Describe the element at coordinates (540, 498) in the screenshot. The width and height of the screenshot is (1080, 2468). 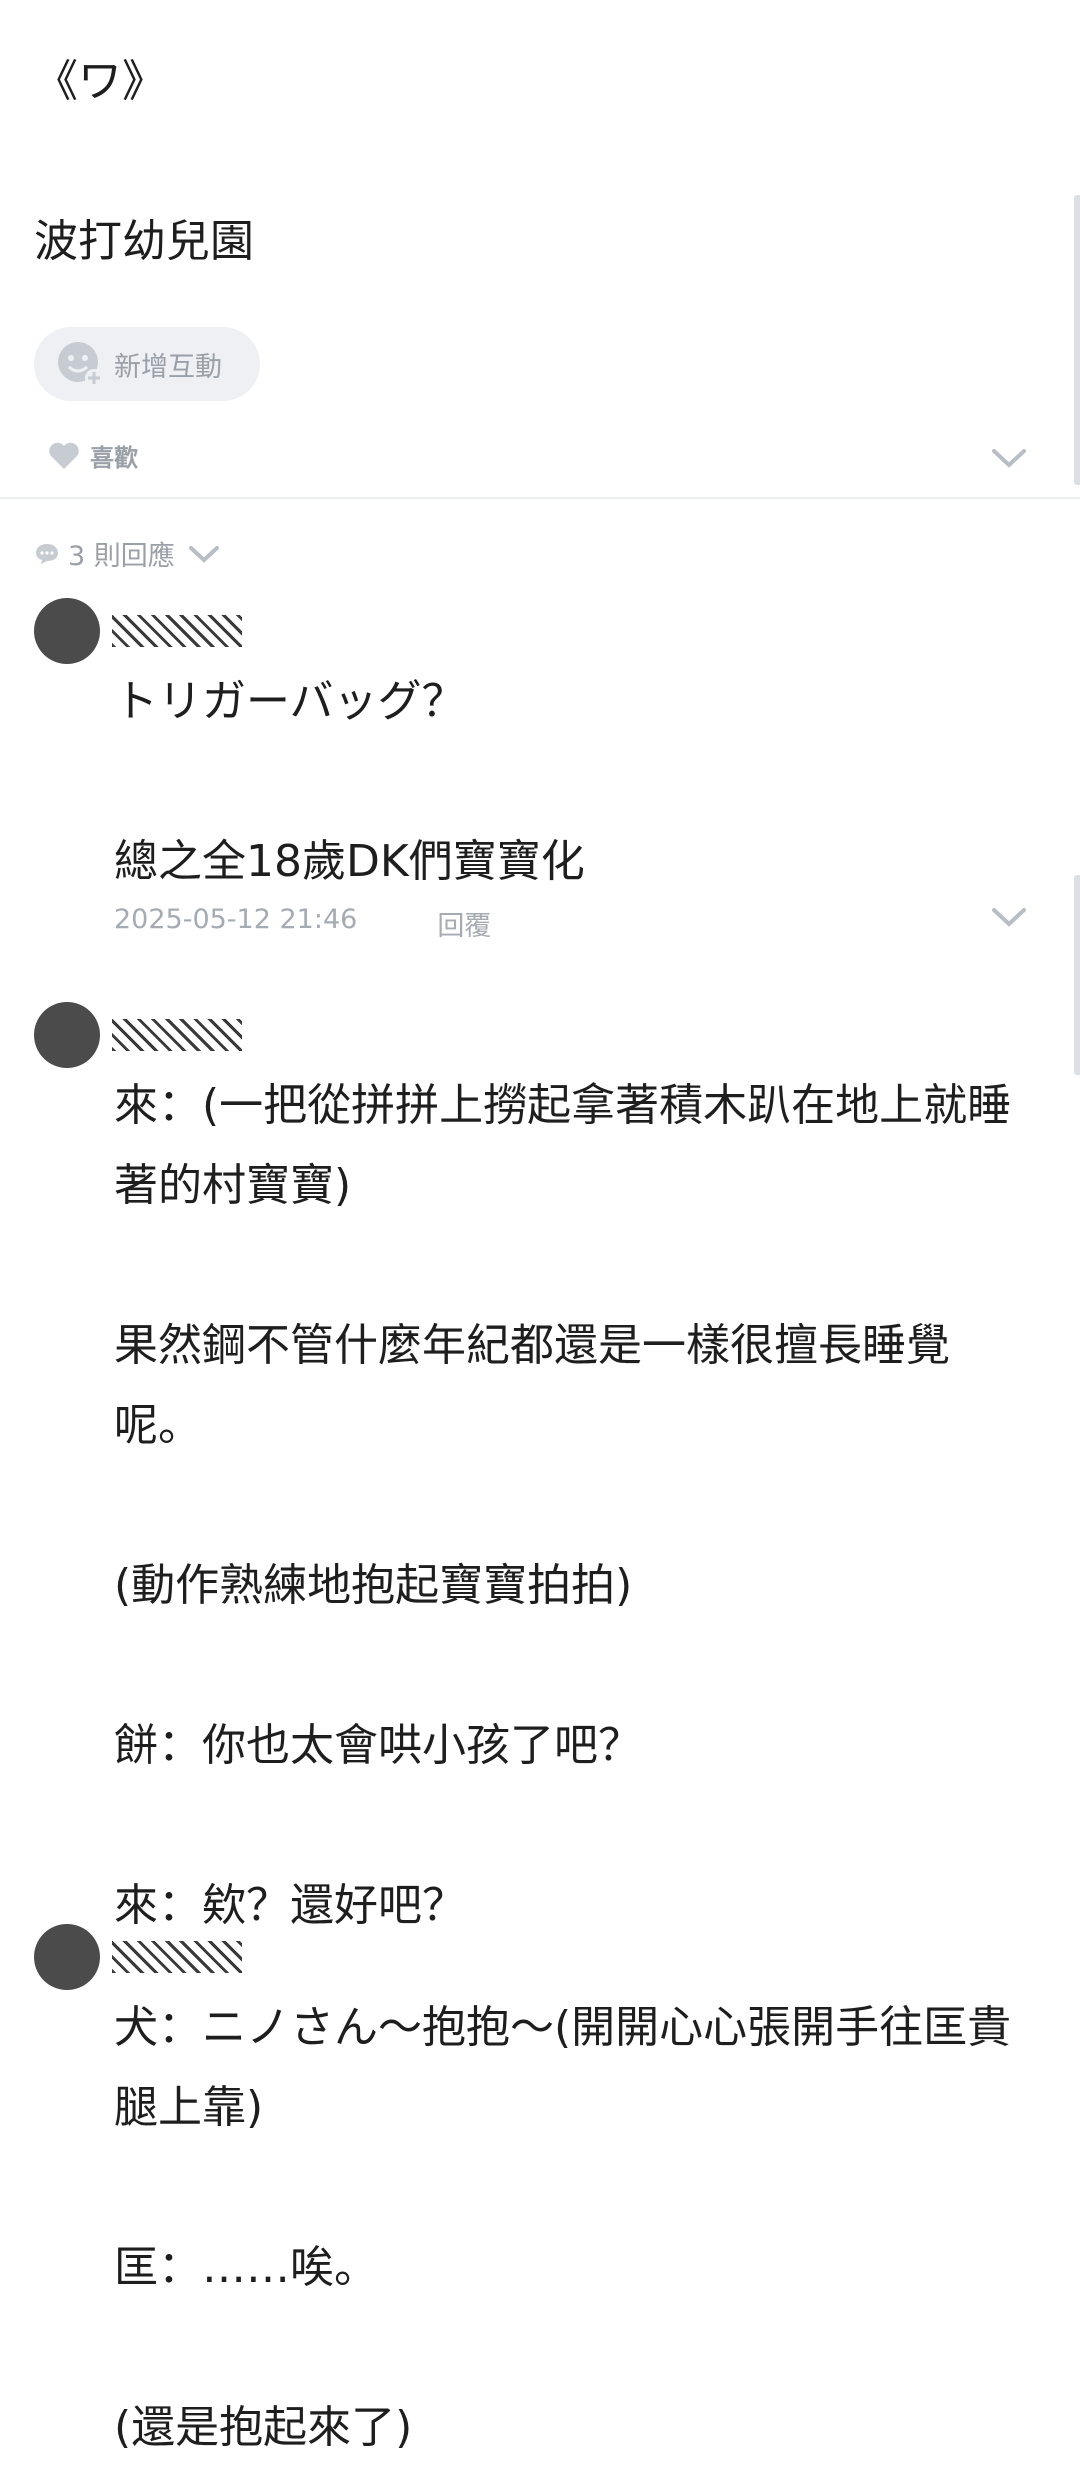
I see `divider` at that location.